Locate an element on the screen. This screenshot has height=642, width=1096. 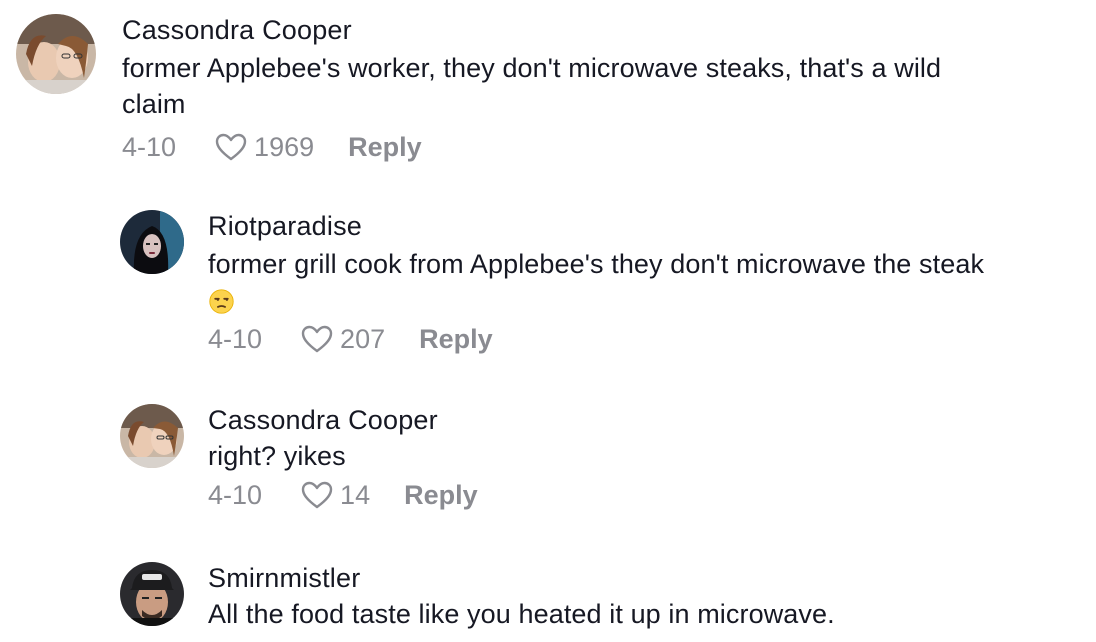
comment-text-line is located at coordinates (648, 300).